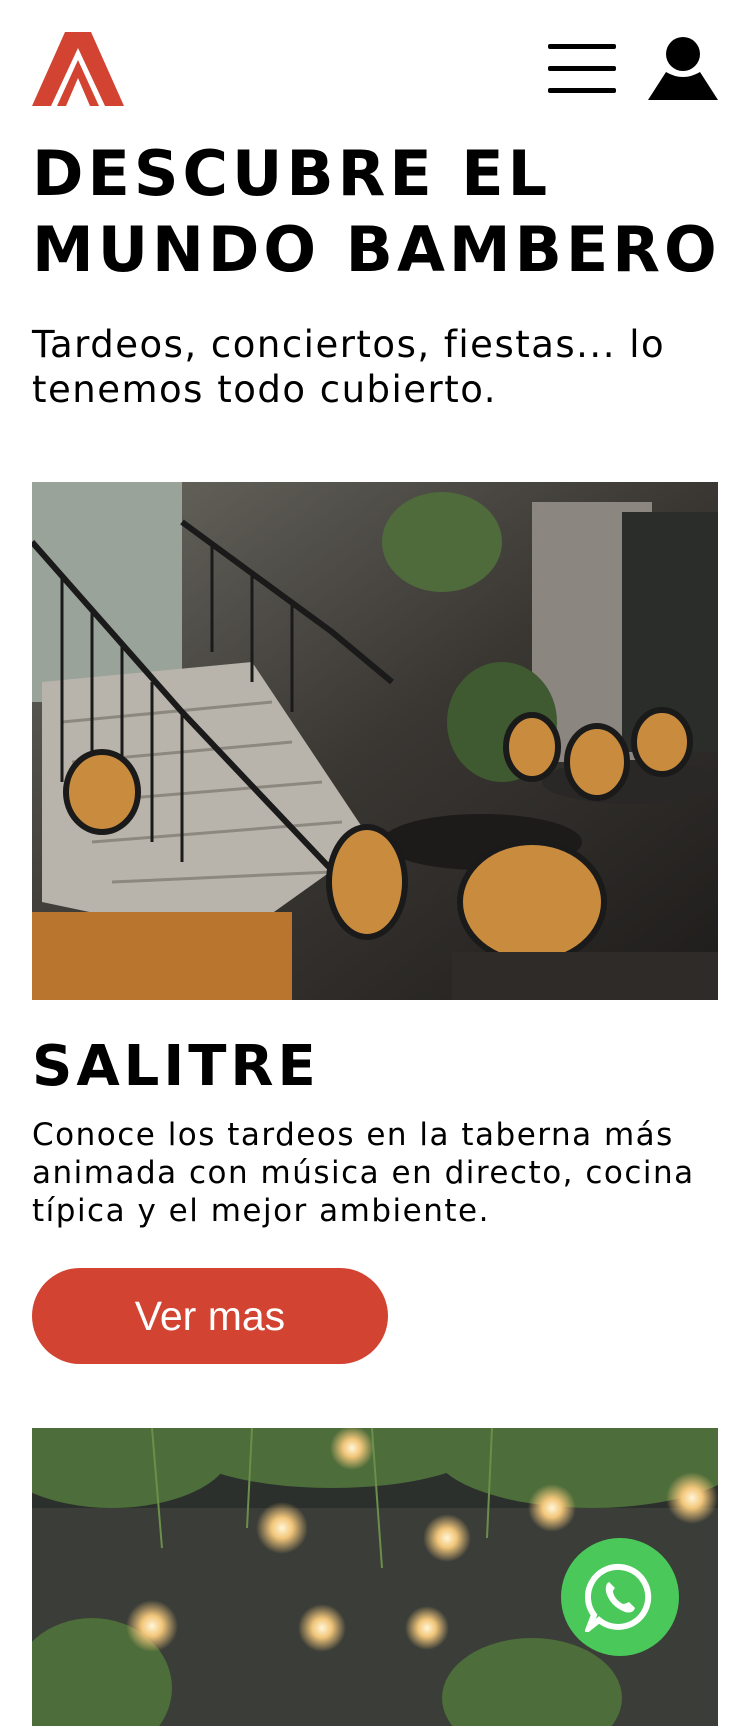  I want to click on bambero-logo-icon, so click(78, 69).